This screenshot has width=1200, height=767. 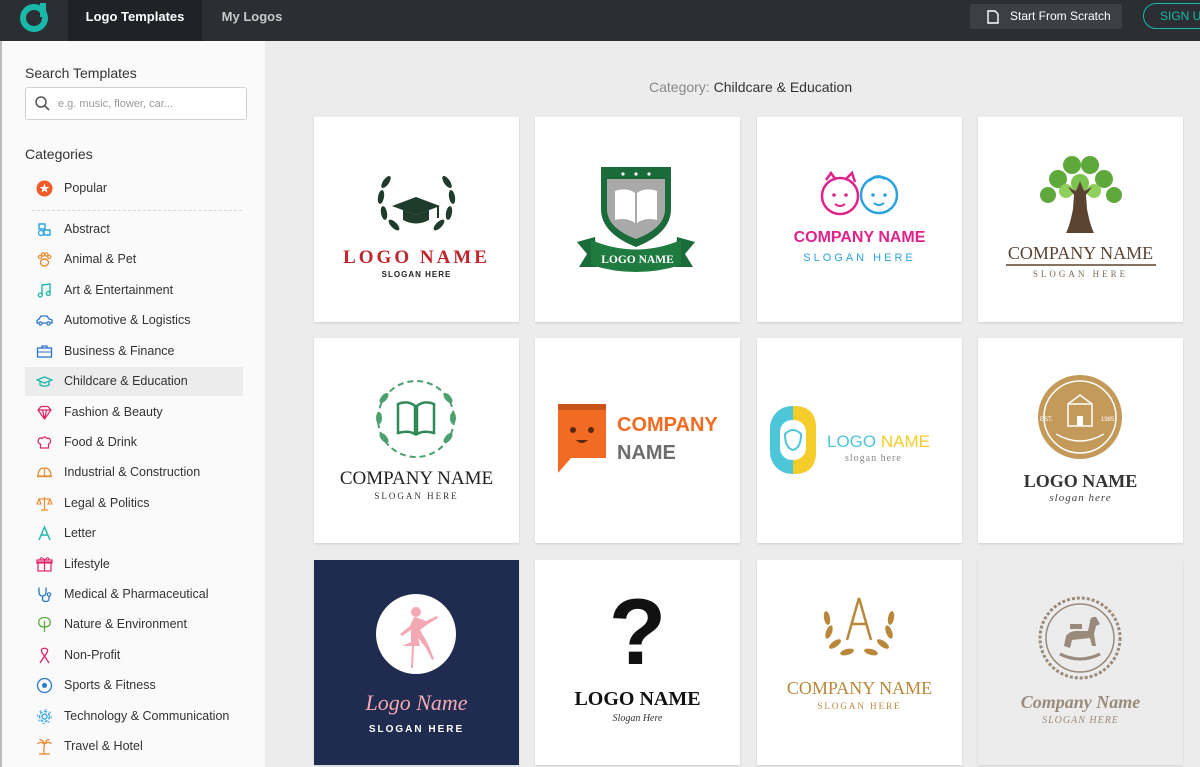 What do you see at coordinates (1060, 16) in the screenshot?
I see `start-from-scratch-label: Start From Scratch` at bounding box center [1060, 16].